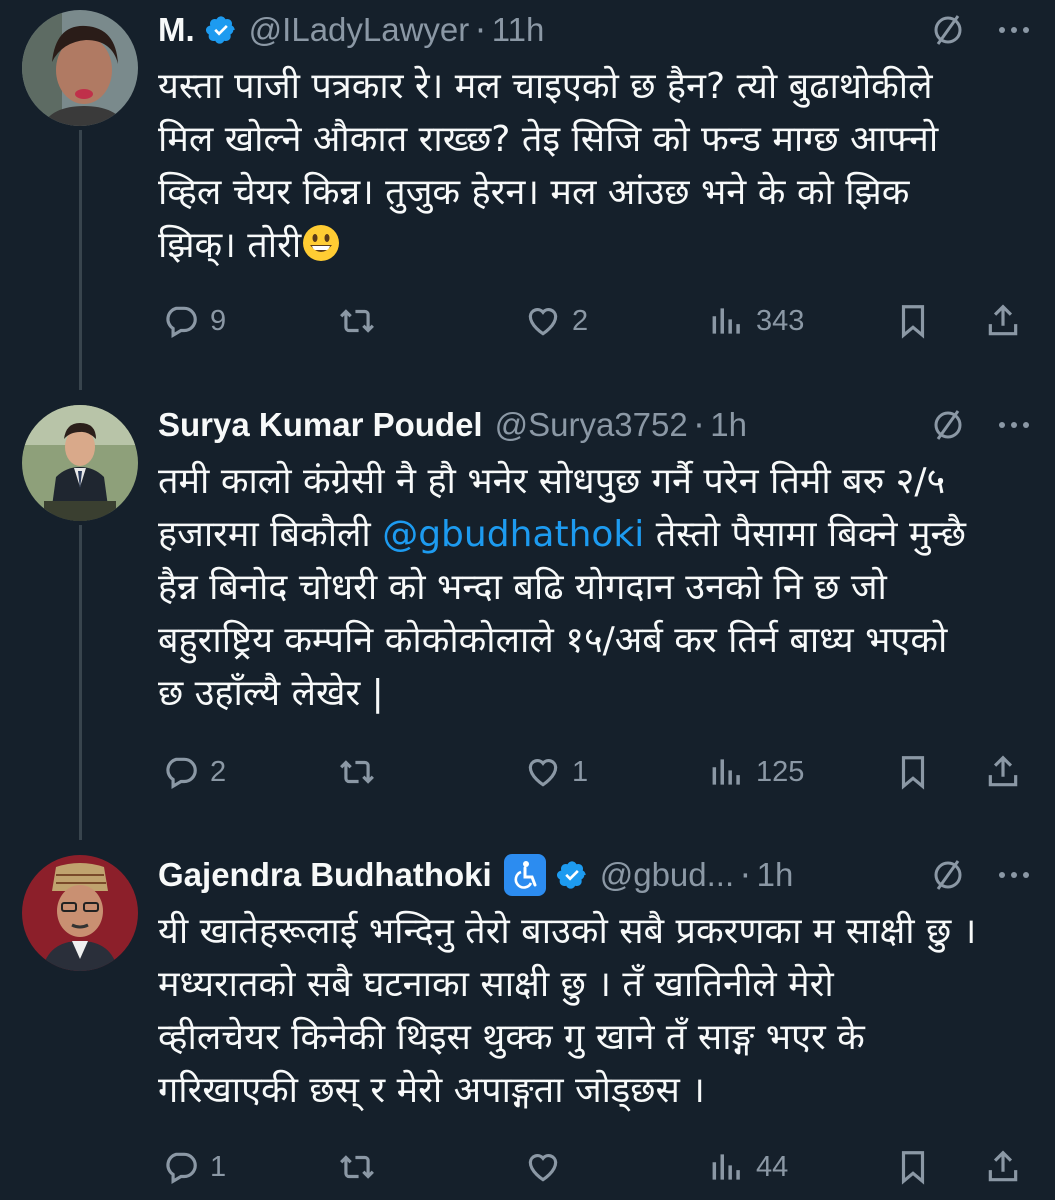 This screenshot has width=1055, height=1200. What do you see at coordinates (591, 425) in the screenshot?
I see `user-handle: @Surya3752` at bounding box center [591, 425].